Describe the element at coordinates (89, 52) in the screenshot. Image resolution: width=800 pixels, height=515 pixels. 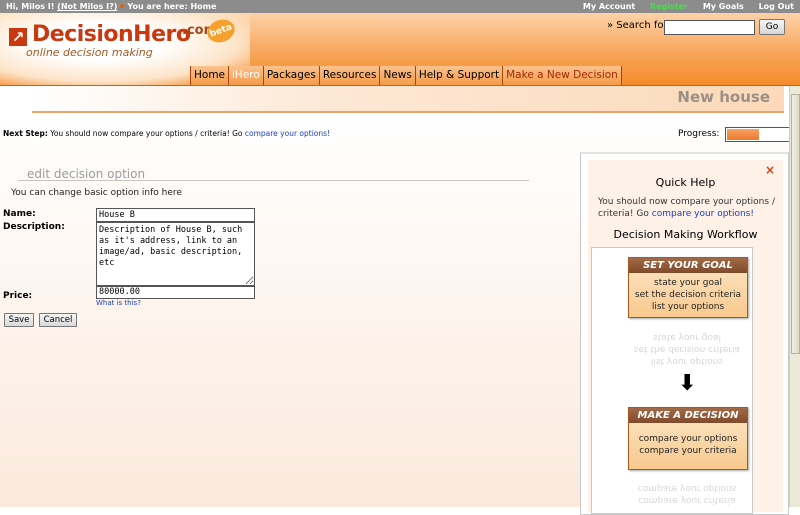
I see `tagline: online decision making` at that location.